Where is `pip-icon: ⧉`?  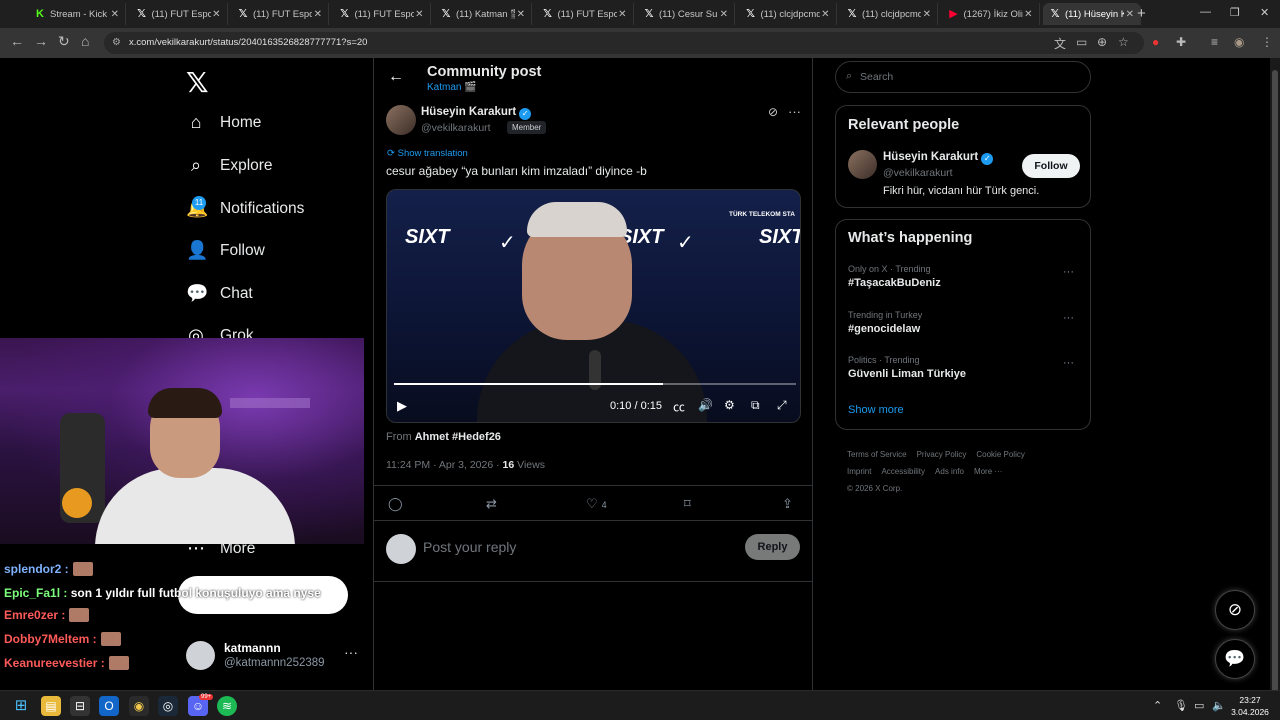
pip-icon: ⧉ is located at coordinates (755, 405).